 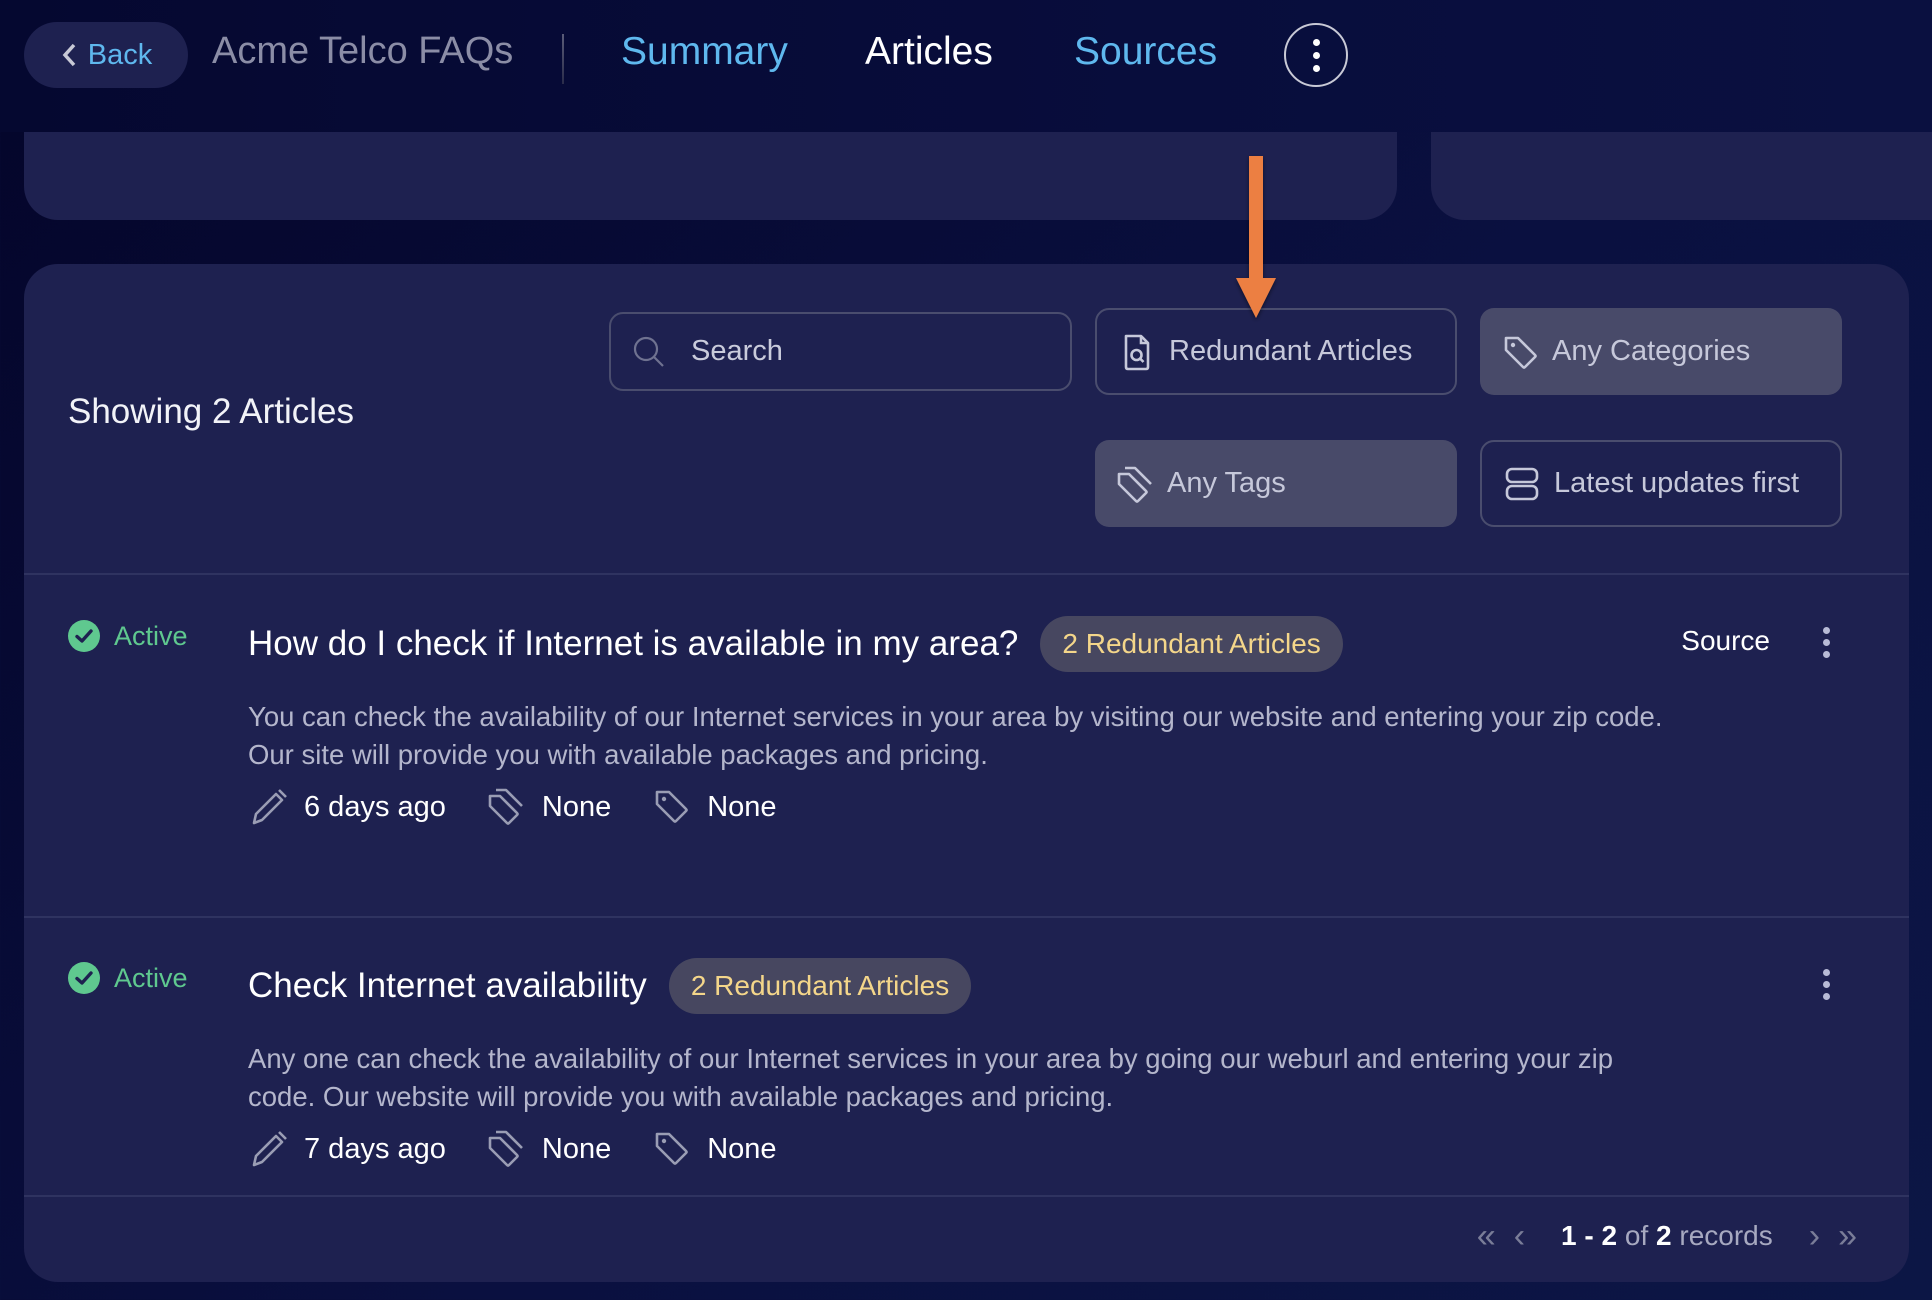 What do you see at coordinates (375, 1148) in the screenshot?
I see `updated-value: 7 days ago` at bounding box center [375, 1148].